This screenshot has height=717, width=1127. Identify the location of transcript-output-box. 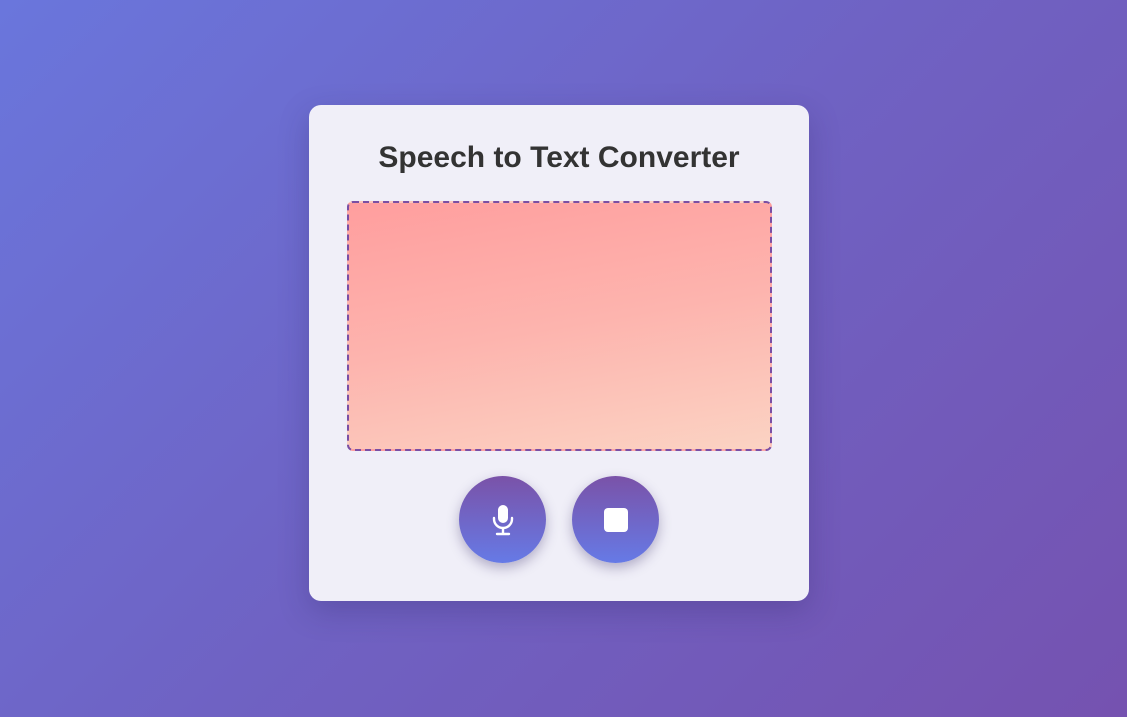
(559, 326).